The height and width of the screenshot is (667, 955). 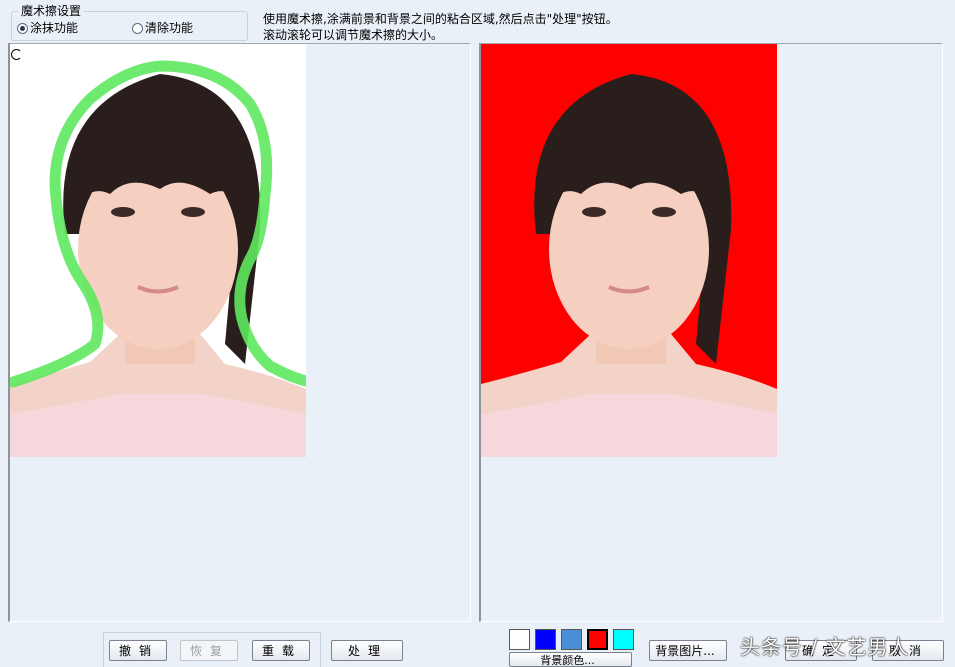 What do you see at coordinates (623, 639) in the screenshot?
I see `swatch-cyan` at bounding box center [623, 639].